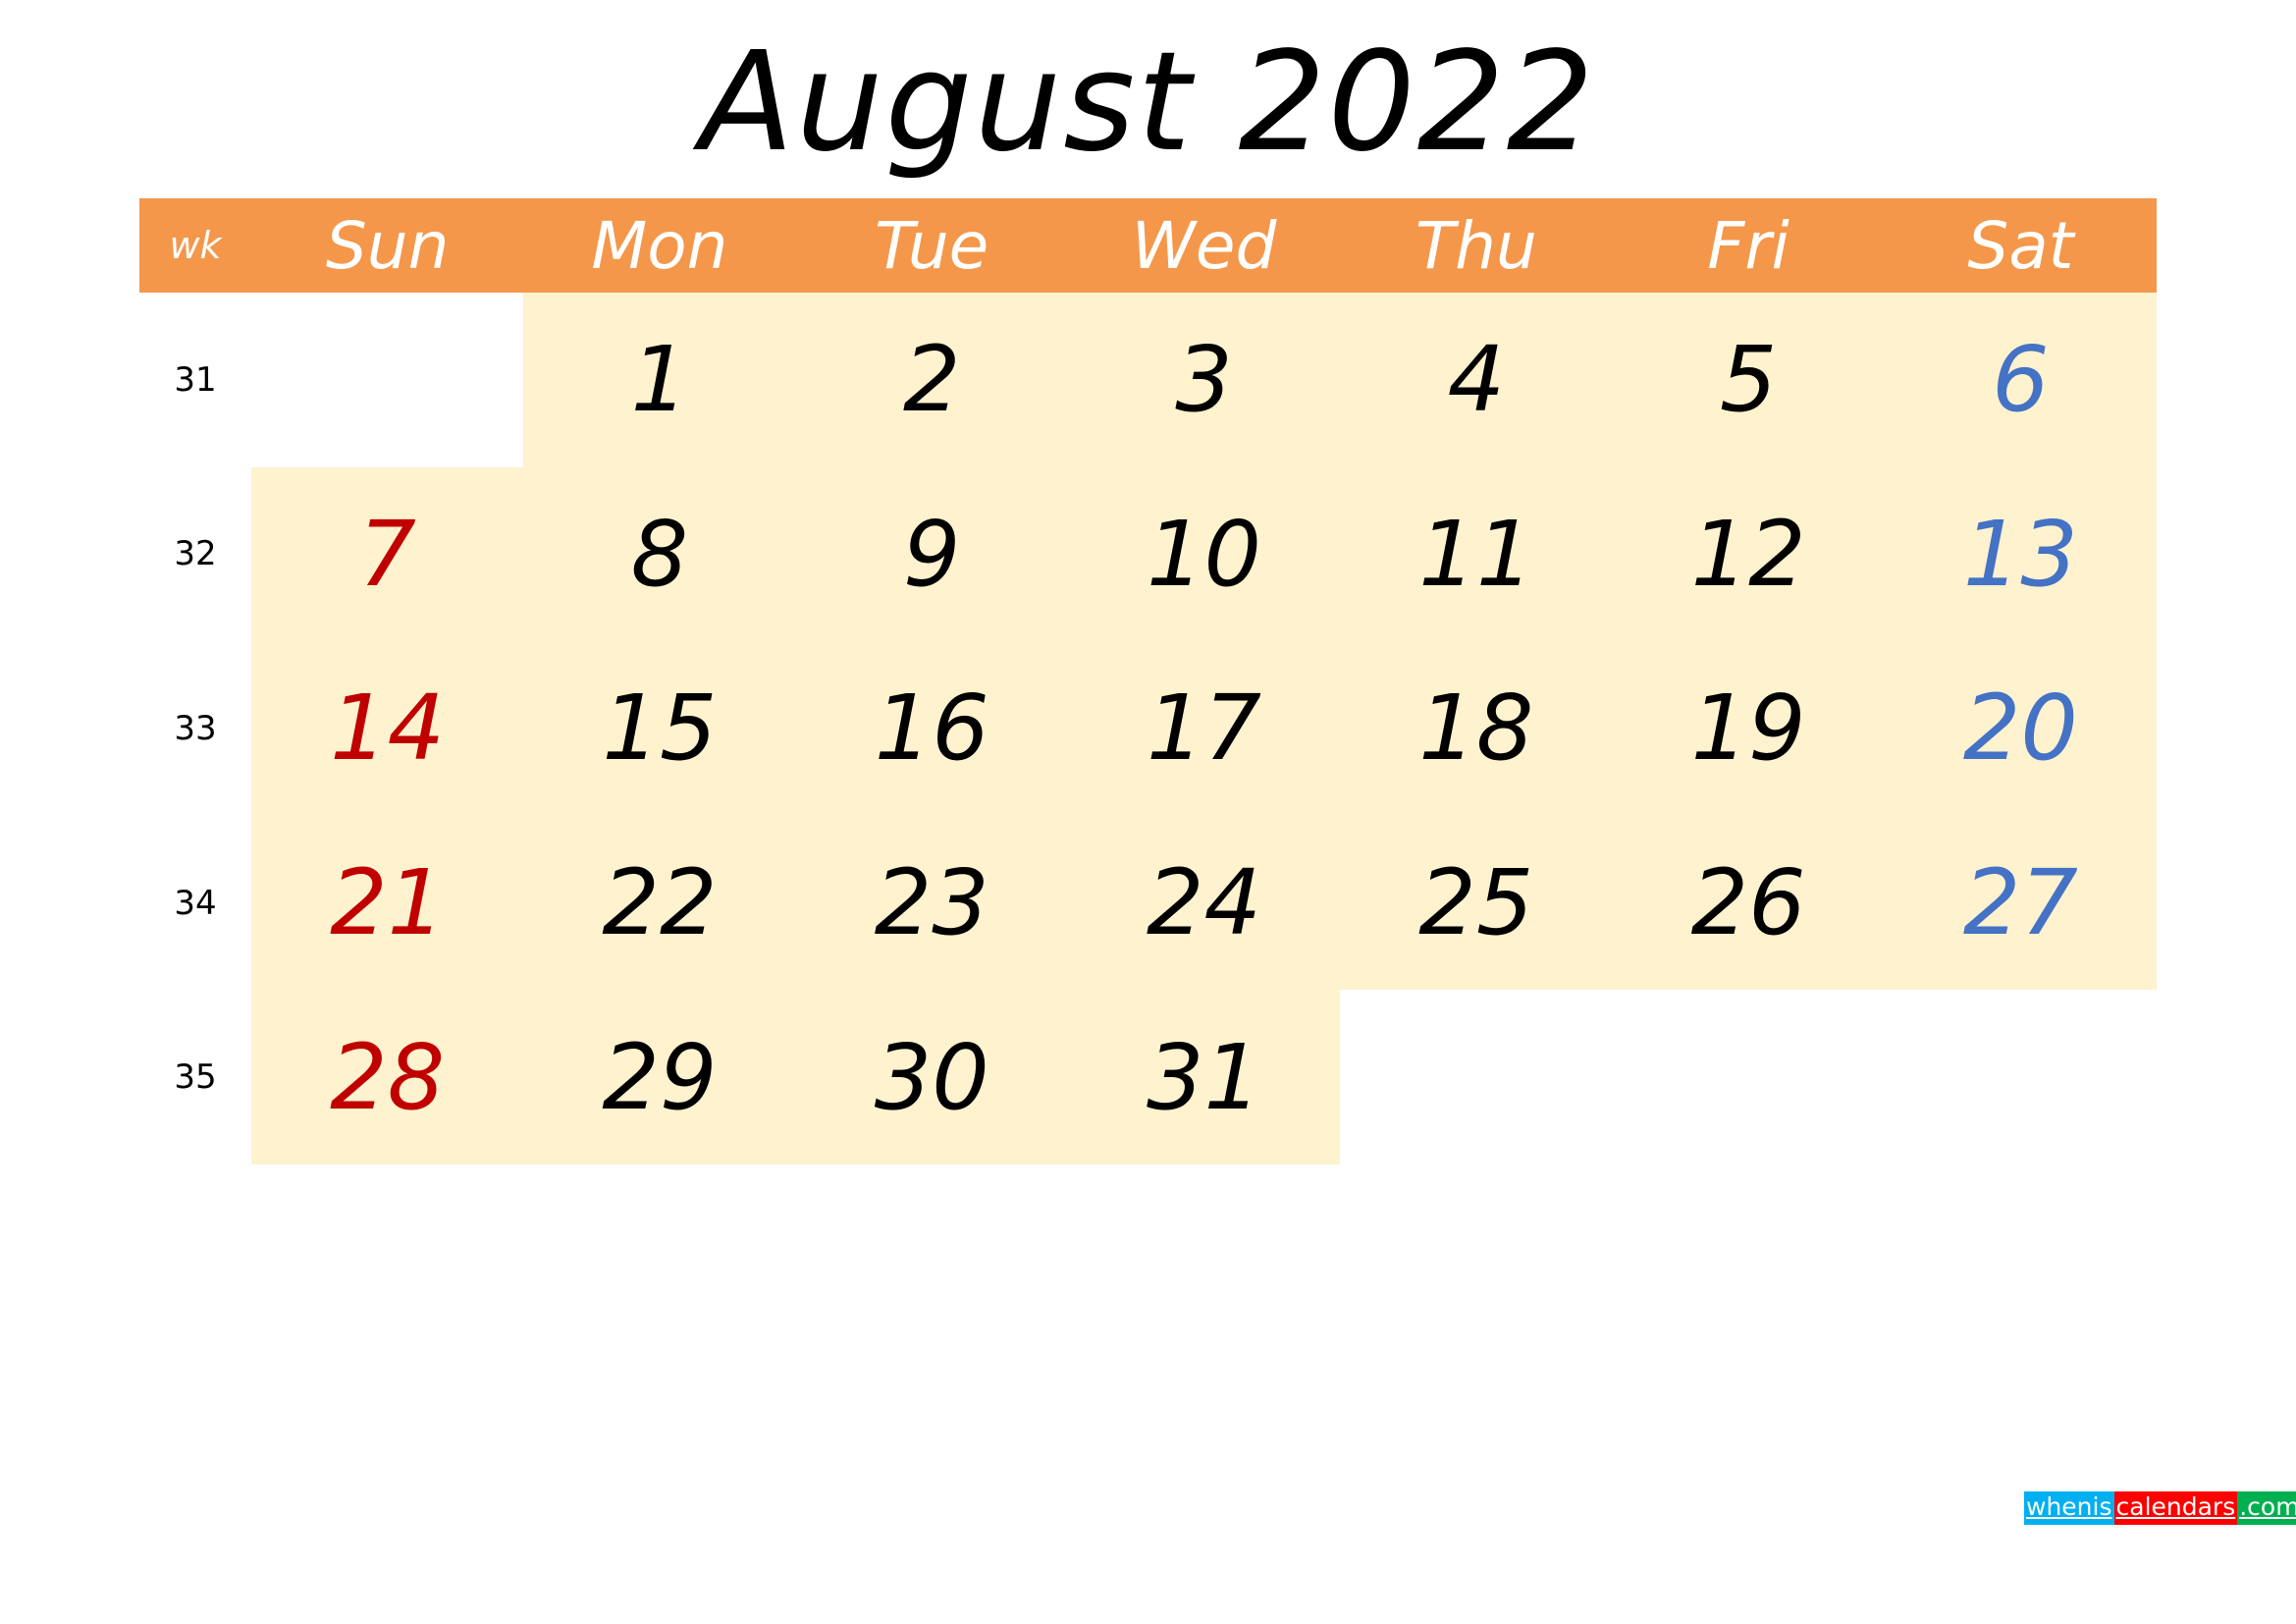 This screenshot has height=1624, width=2296. I want to click on week-number: 32, so click(195, 554).